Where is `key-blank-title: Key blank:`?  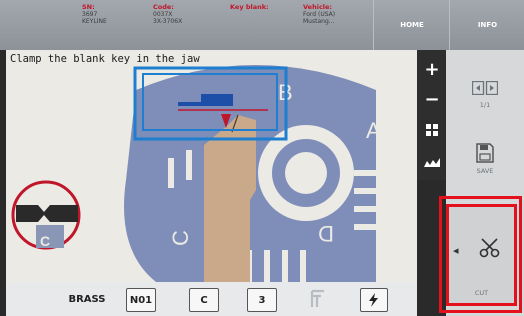 key-blank-title: Key blank: is located at coordinates (249, 7).